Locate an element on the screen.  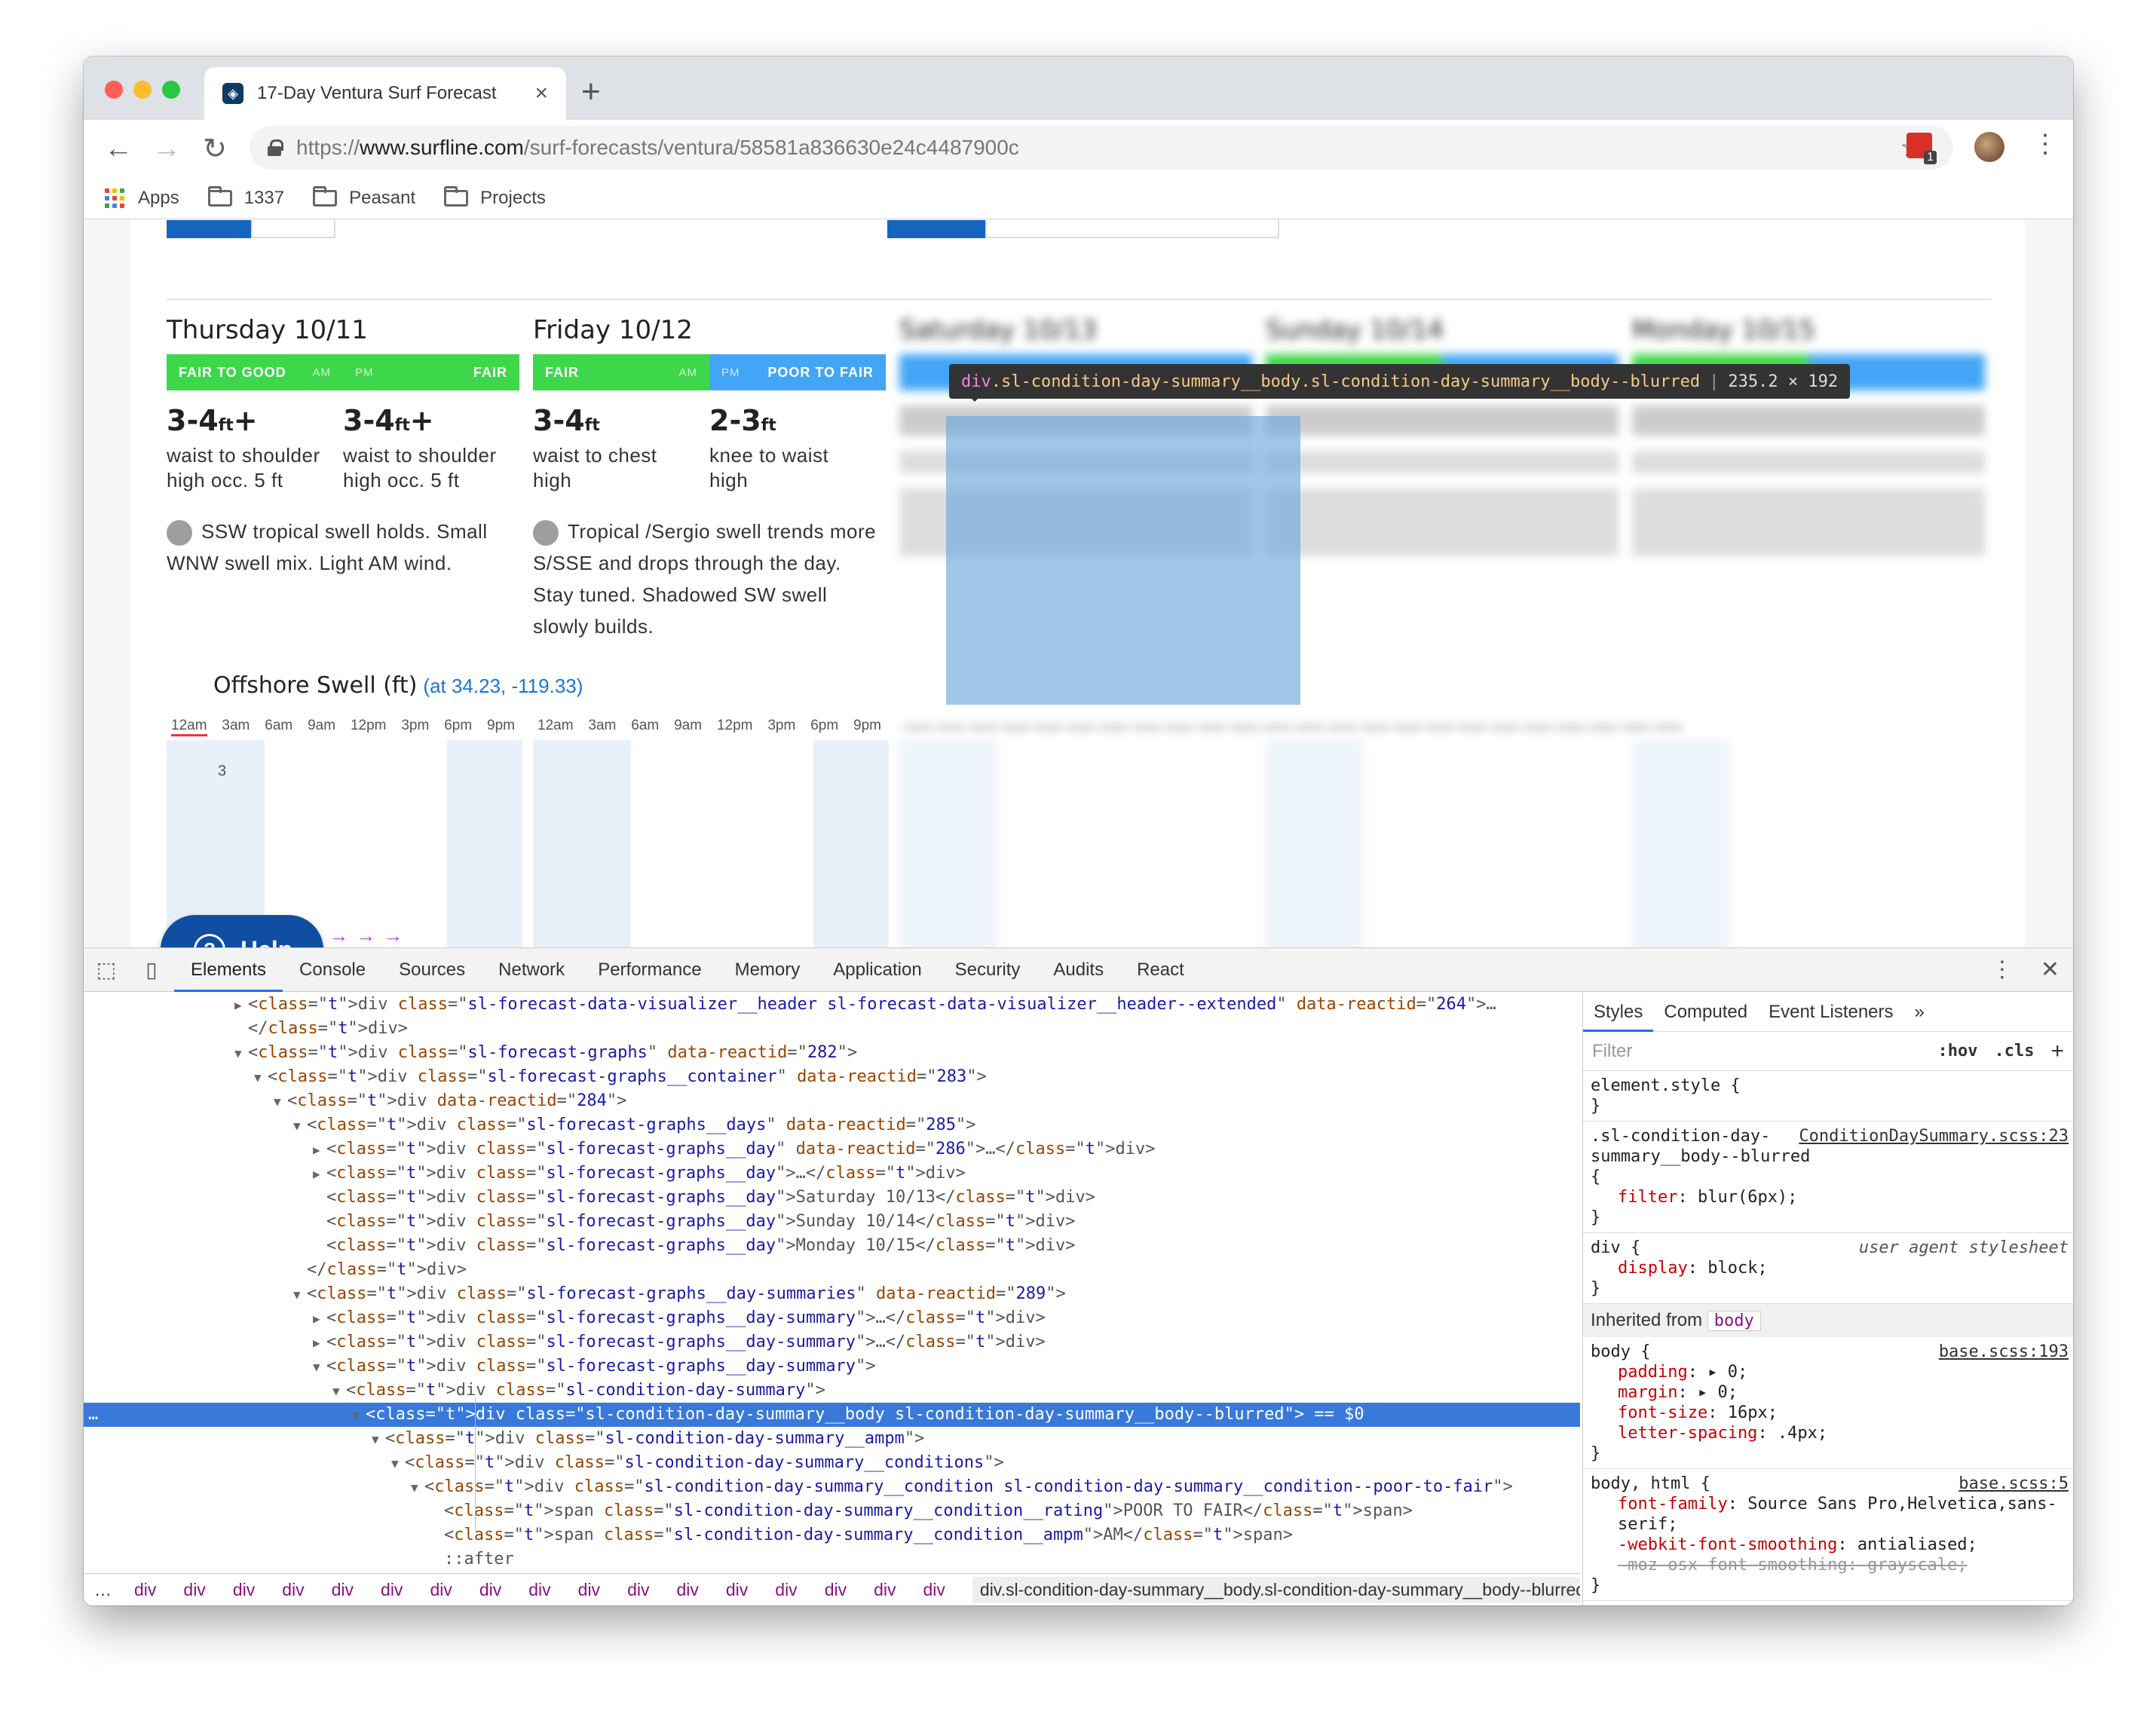
range-tabs is located at coordinates (1132, 229).